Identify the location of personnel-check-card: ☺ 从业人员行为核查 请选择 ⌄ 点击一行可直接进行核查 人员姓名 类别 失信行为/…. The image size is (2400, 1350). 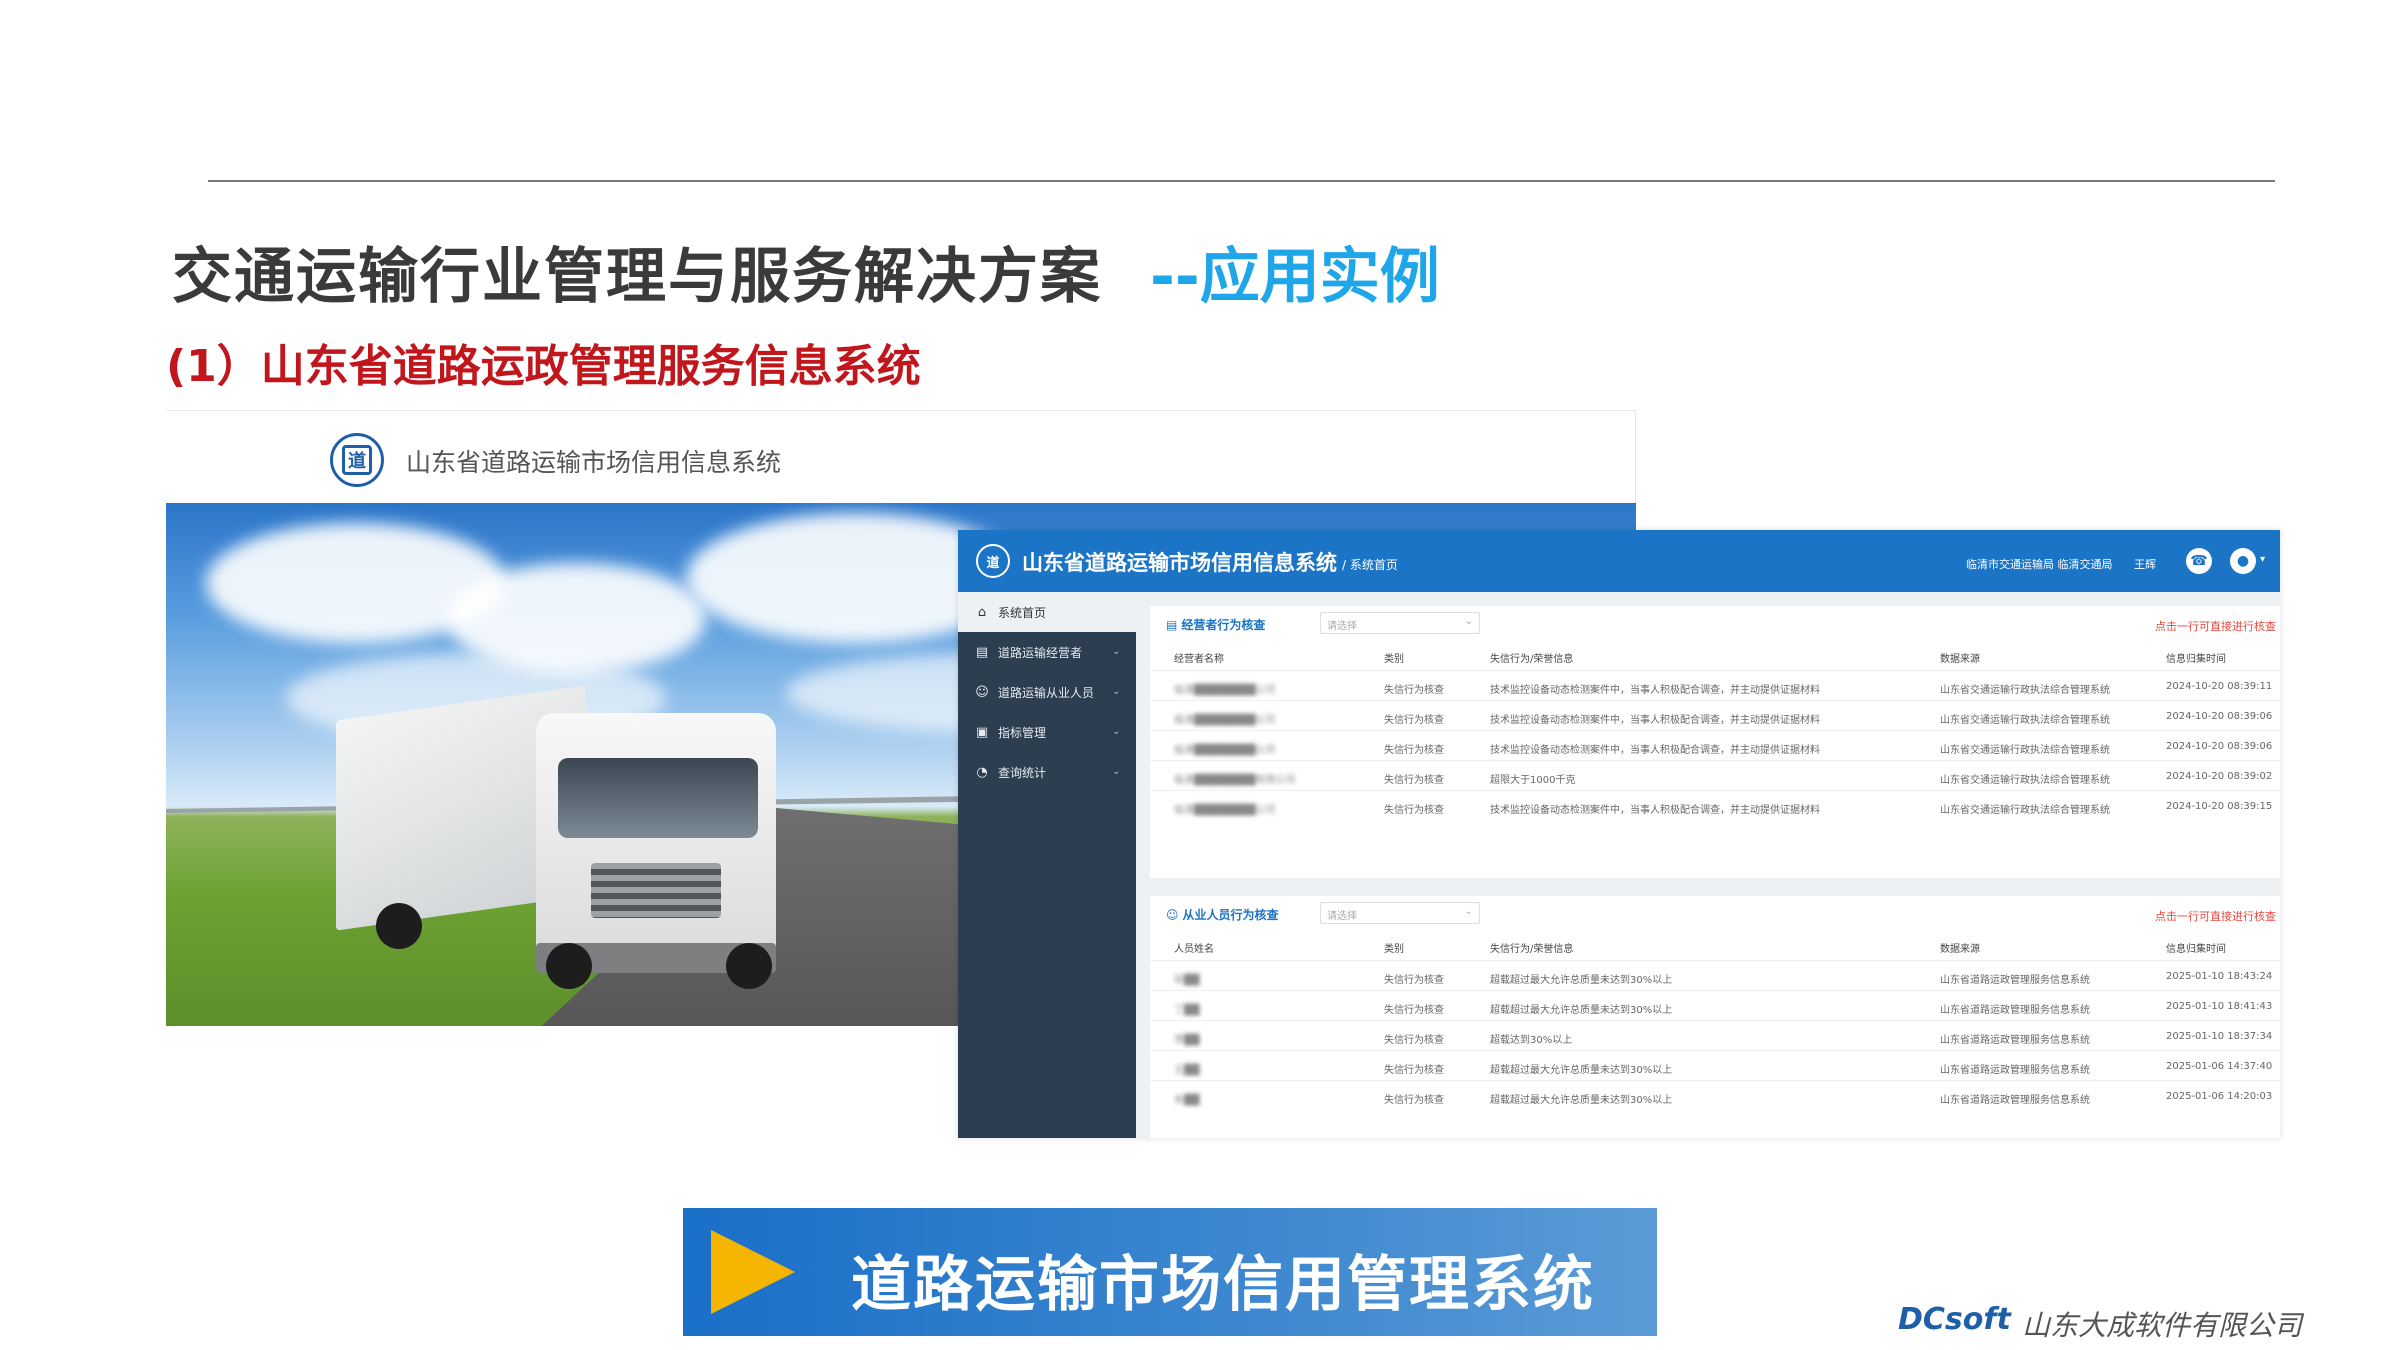
(1715, 1017).